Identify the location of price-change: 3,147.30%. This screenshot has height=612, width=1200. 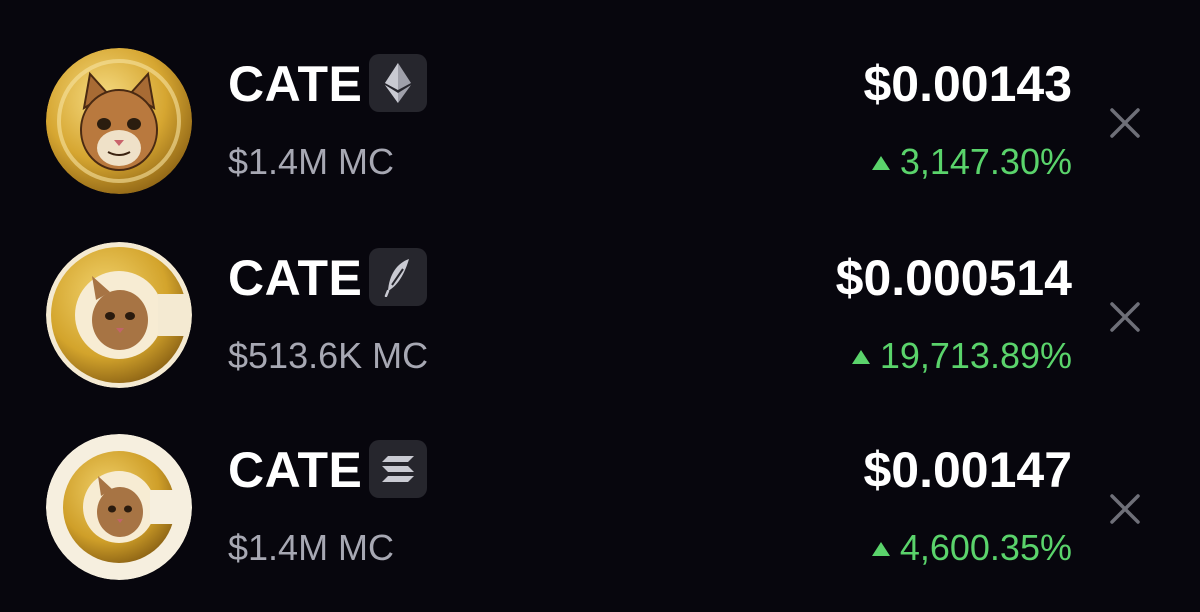
(971, 162).